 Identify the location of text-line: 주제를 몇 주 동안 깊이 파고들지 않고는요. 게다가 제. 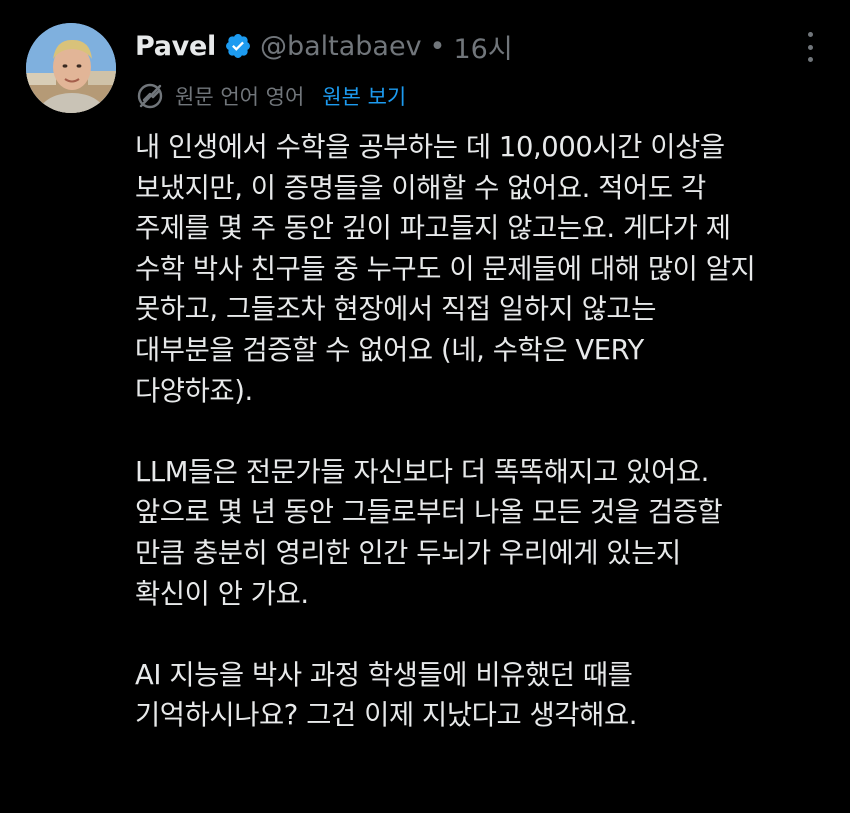
(433, 229).